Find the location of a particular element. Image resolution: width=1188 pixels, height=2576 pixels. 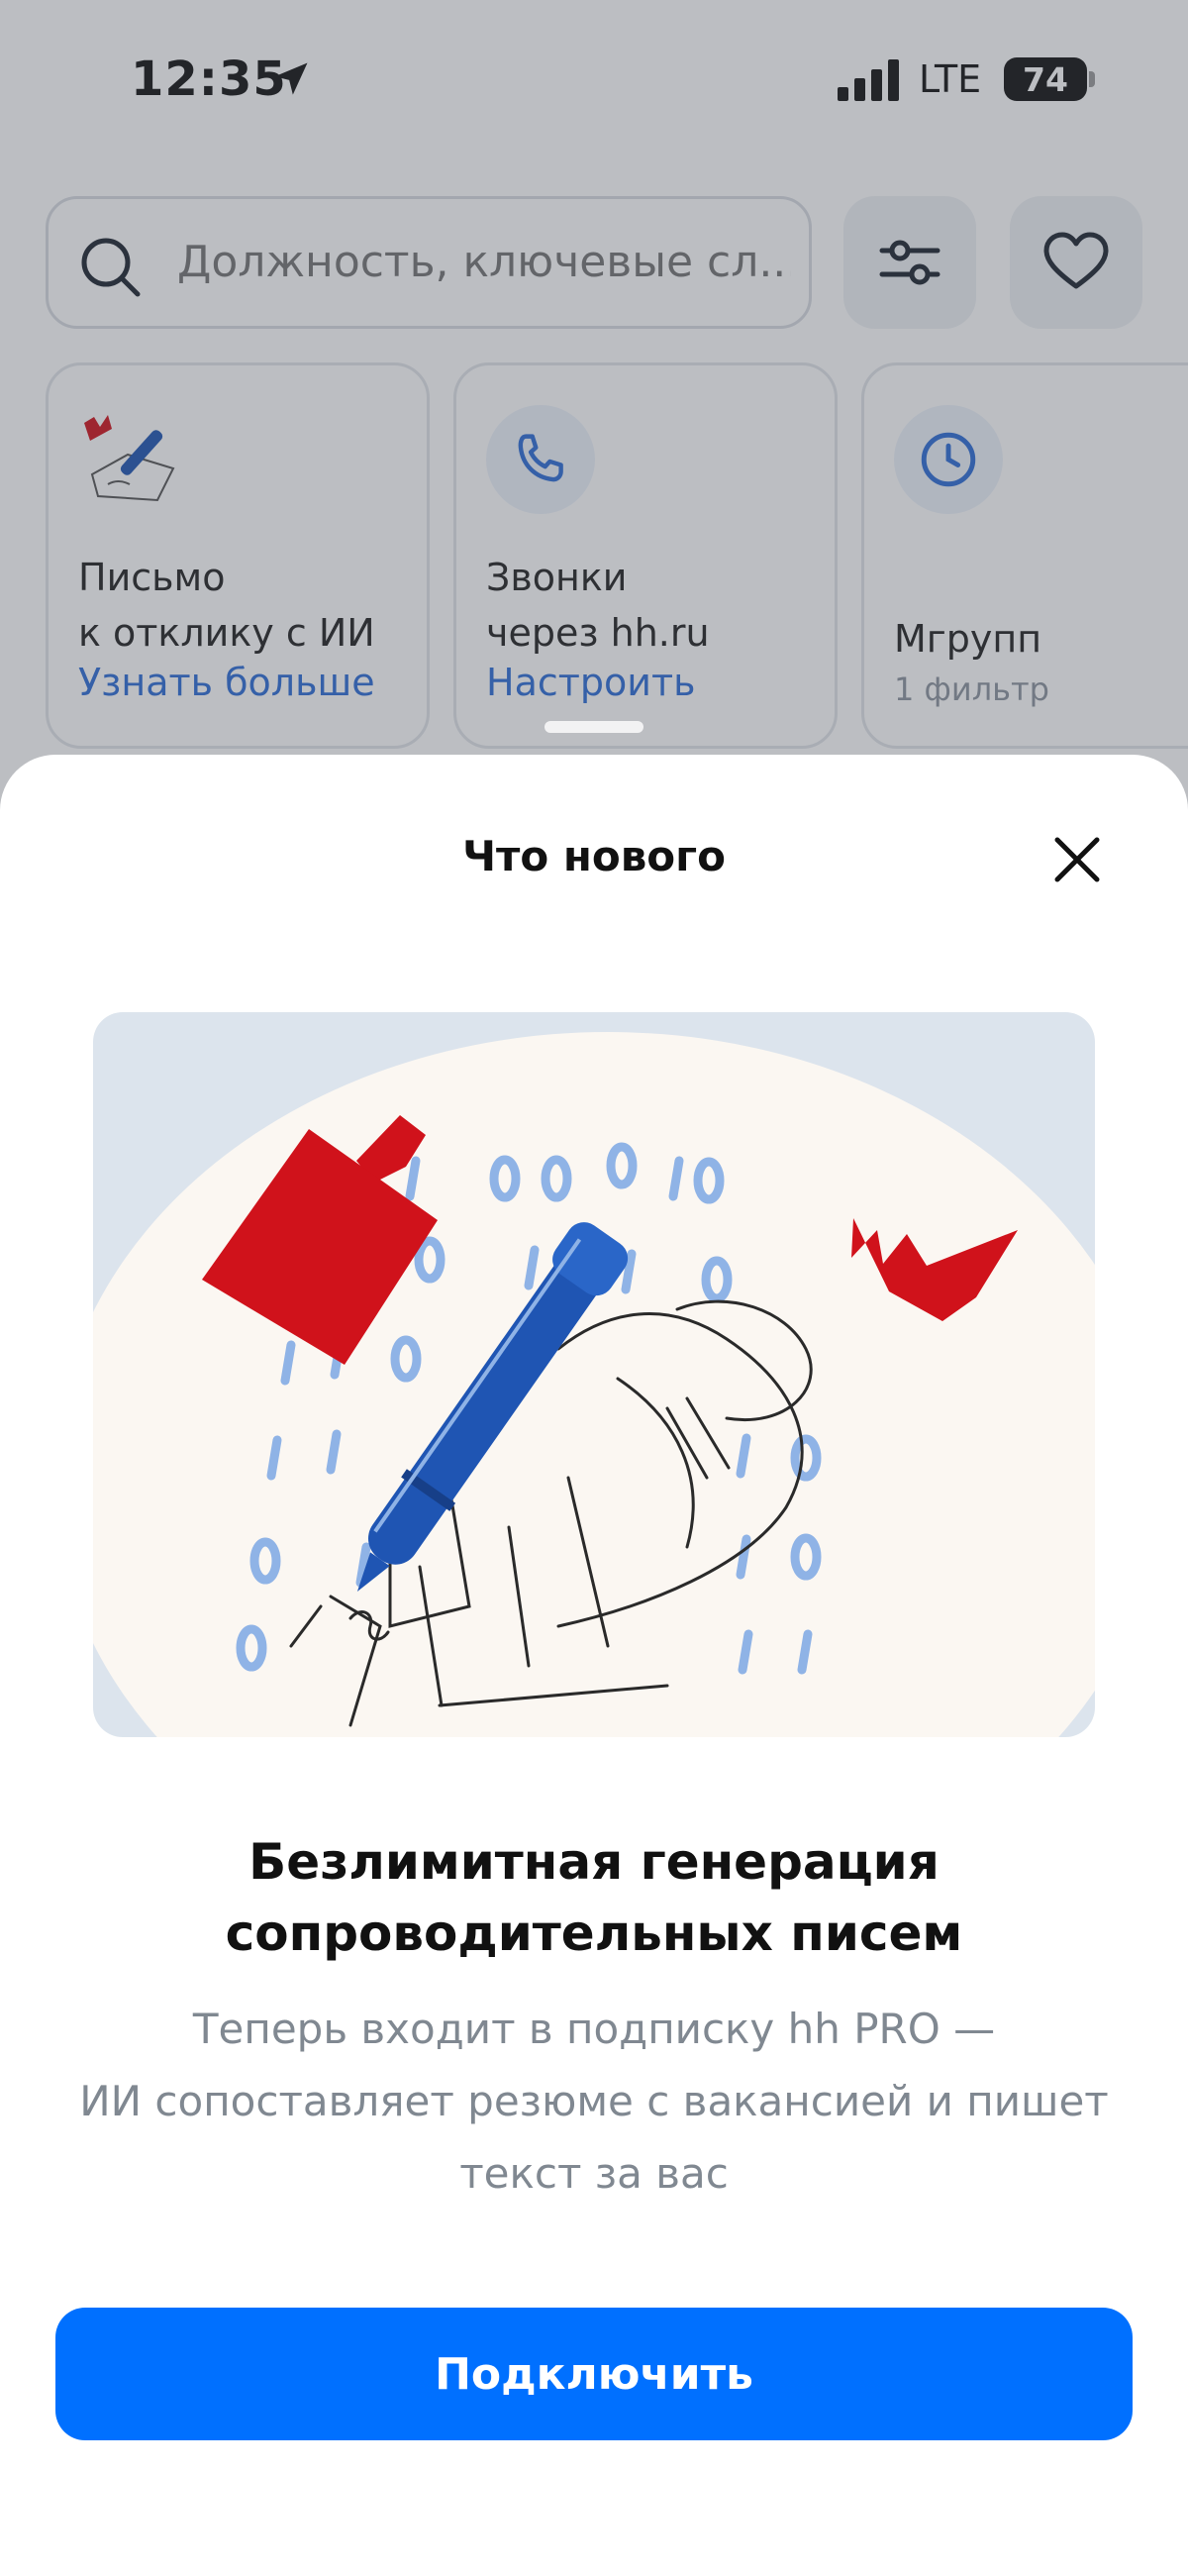

close-button is located at coordinates (1077, 859).